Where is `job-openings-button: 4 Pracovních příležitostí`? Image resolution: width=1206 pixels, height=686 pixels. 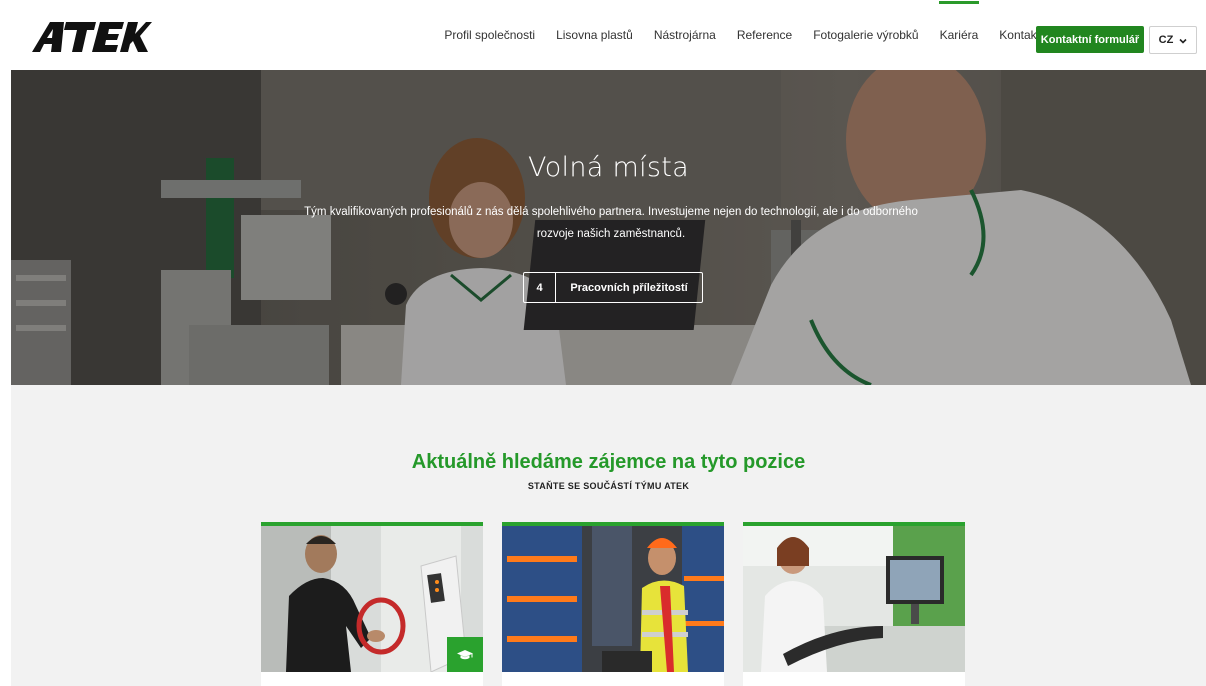
job-openings-button: 4 Pracovních příležitostí is located at coordinates (613, 287).